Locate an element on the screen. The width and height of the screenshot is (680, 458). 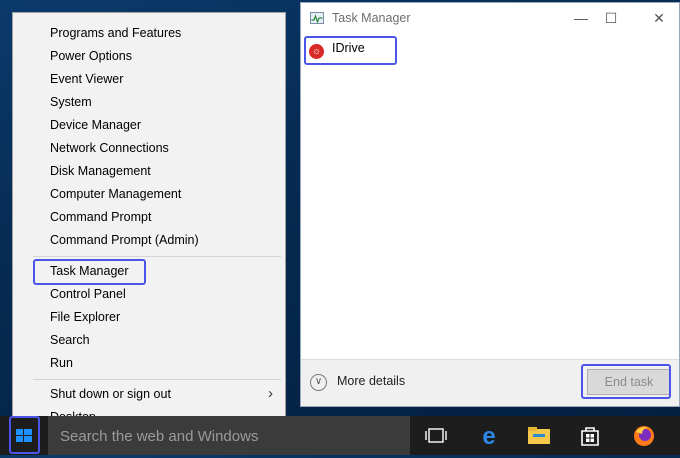
title-bar: Task Manager — ☐ ✕ is located at coordinates (490, 18).